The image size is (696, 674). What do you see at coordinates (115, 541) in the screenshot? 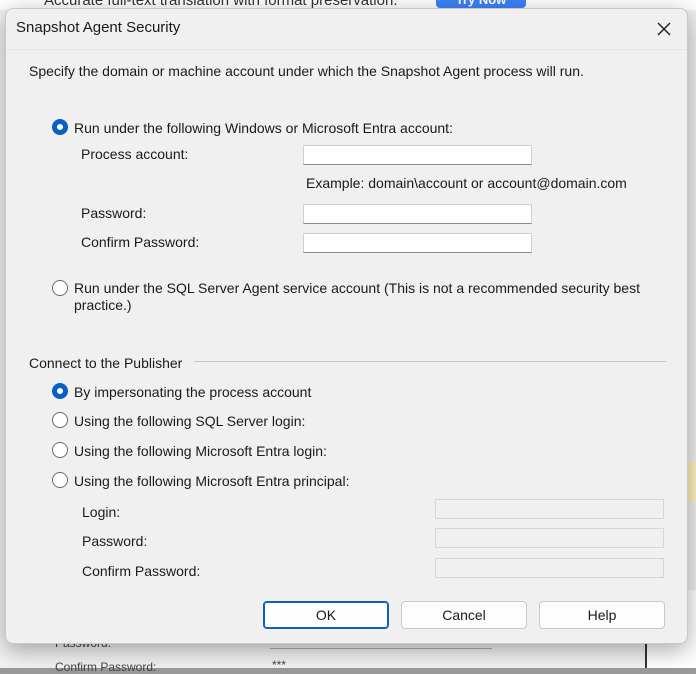
I see `publisher-password-label: Password:` at bounding box center [115, 541].